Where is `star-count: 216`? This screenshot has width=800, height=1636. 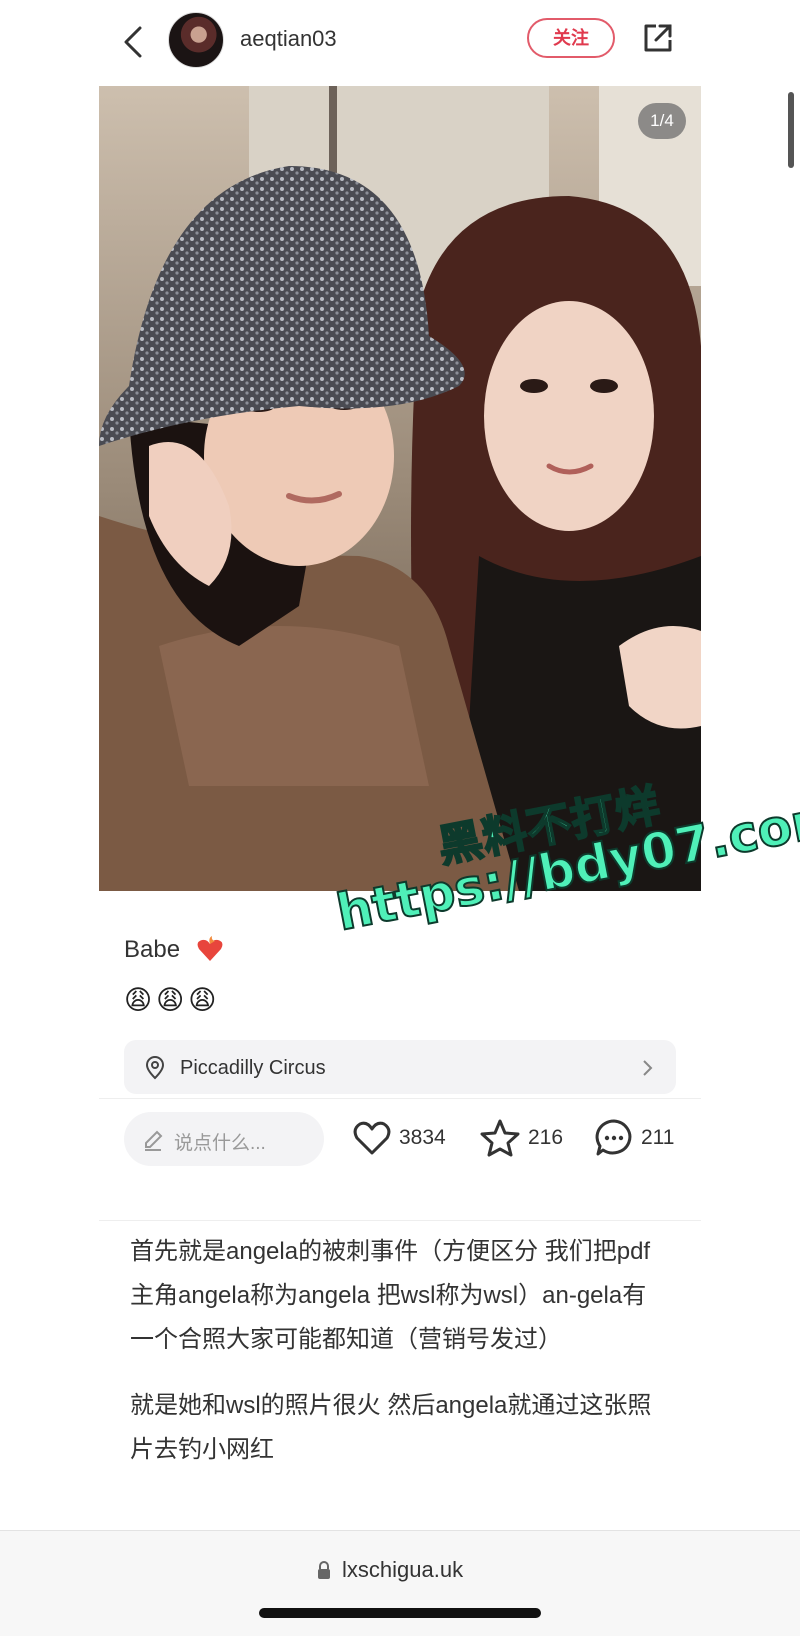 star-count: 216 is located at coordinates (546, 1137).